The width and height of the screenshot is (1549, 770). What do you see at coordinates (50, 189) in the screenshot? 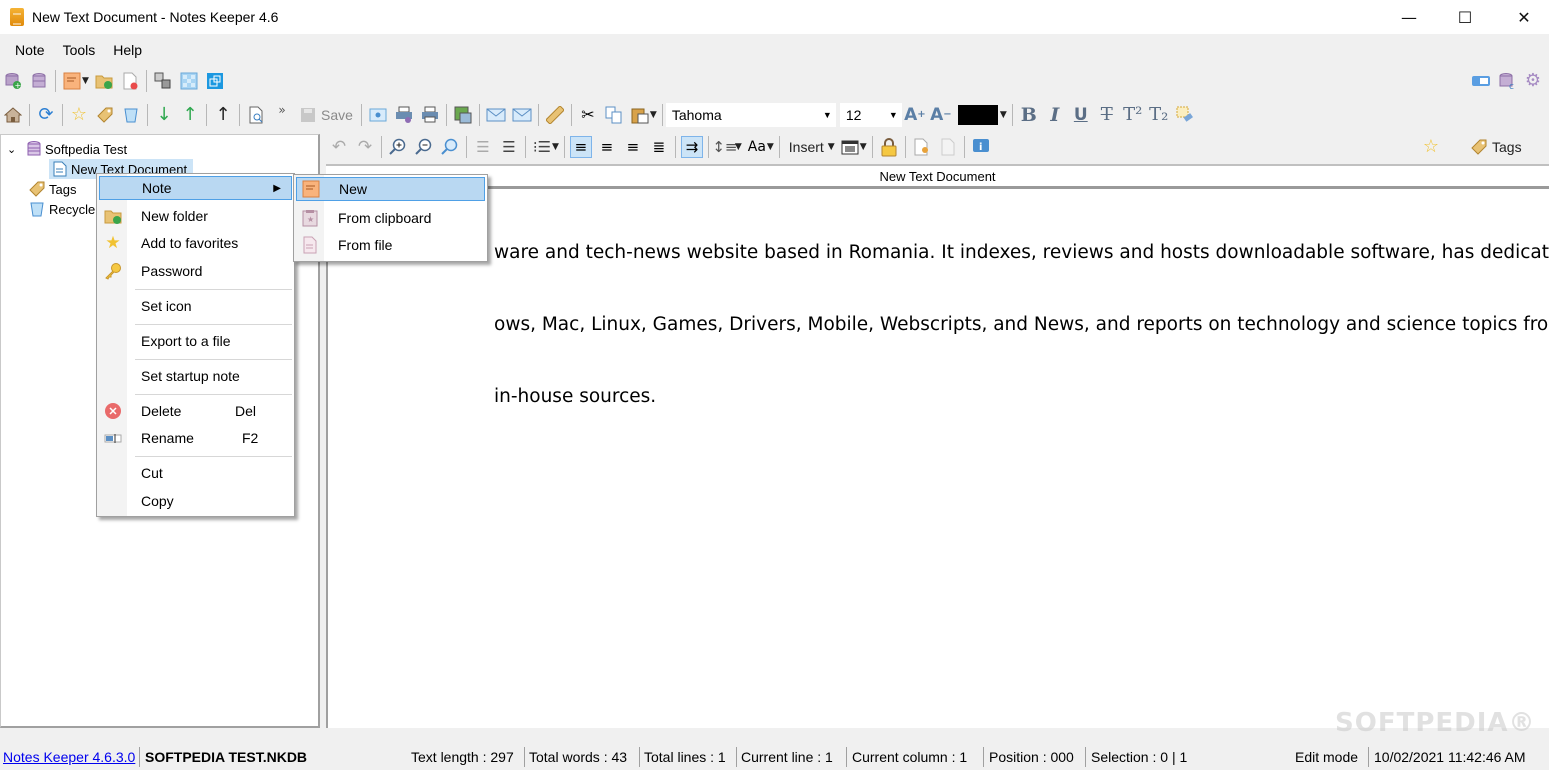
I see `tree-item-tags: Tags` at bounding box center [50, 189].